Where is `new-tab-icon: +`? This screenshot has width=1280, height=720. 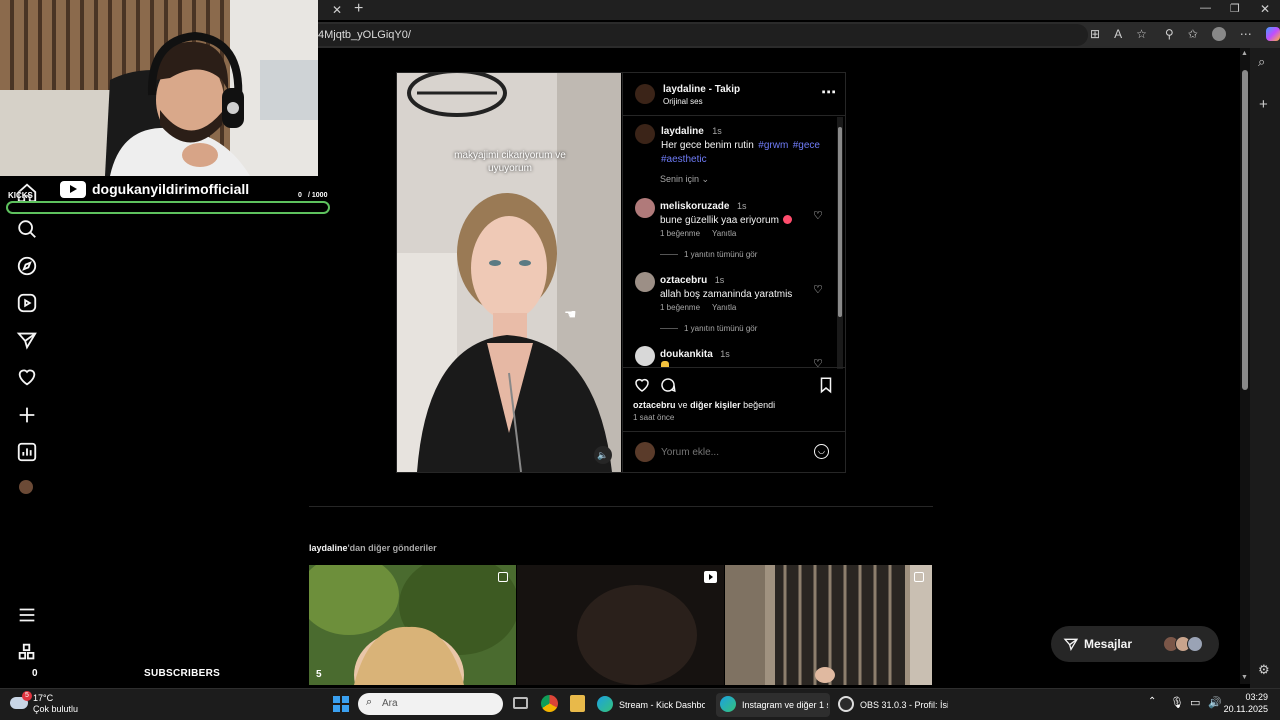
new-tab-icon: + is located at coordinates (358, 9).